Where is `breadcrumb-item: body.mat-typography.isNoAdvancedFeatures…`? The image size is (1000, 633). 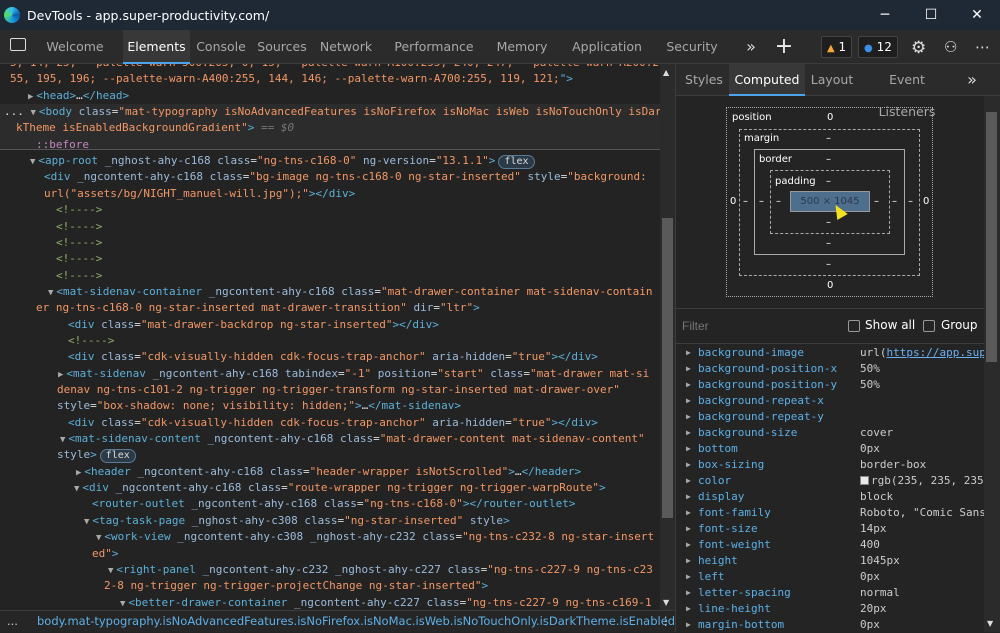
breadcrumb-item: body.mat-typography.isNoAdvancedFeatures… is located at coordinates (356, 621).